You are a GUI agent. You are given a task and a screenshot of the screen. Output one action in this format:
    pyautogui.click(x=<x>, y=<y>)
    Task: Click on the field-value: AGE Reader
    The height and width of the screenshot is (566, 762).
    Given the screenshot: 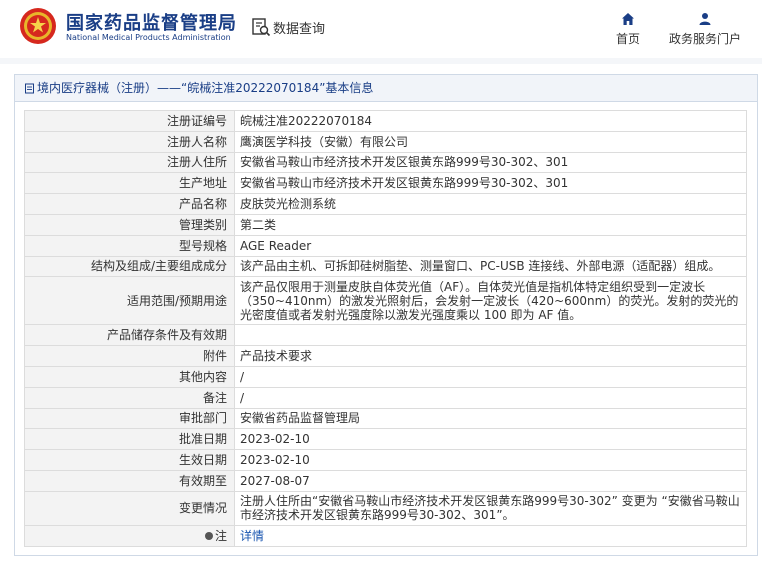 What is the action you would take?
    pyautogui.click(x=490, y=245)
    